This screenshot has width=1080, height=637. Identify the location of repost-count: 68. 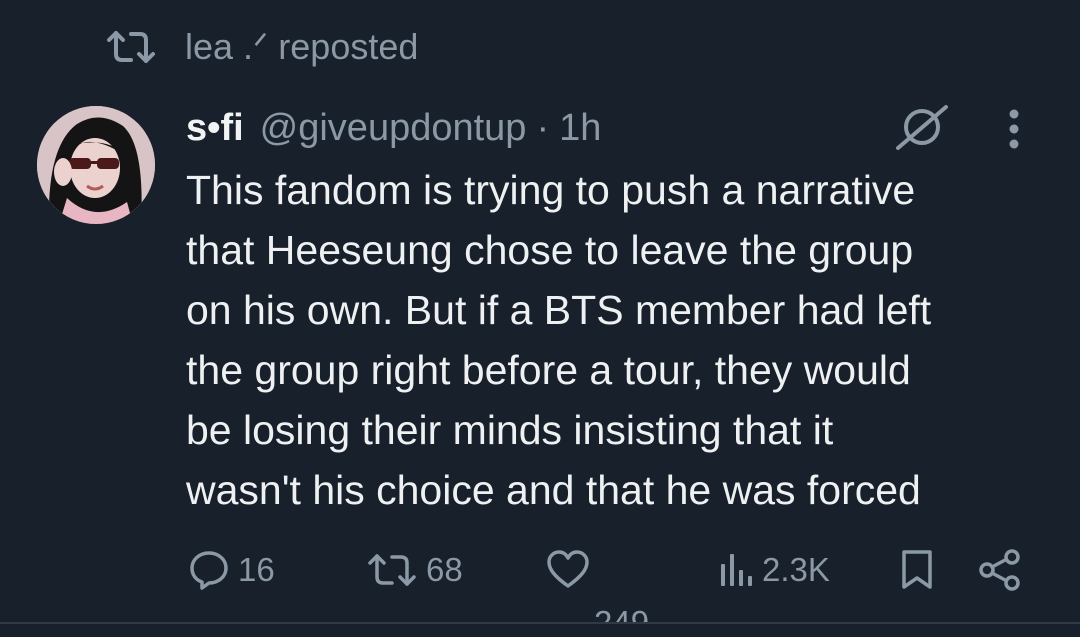
(444, 569).